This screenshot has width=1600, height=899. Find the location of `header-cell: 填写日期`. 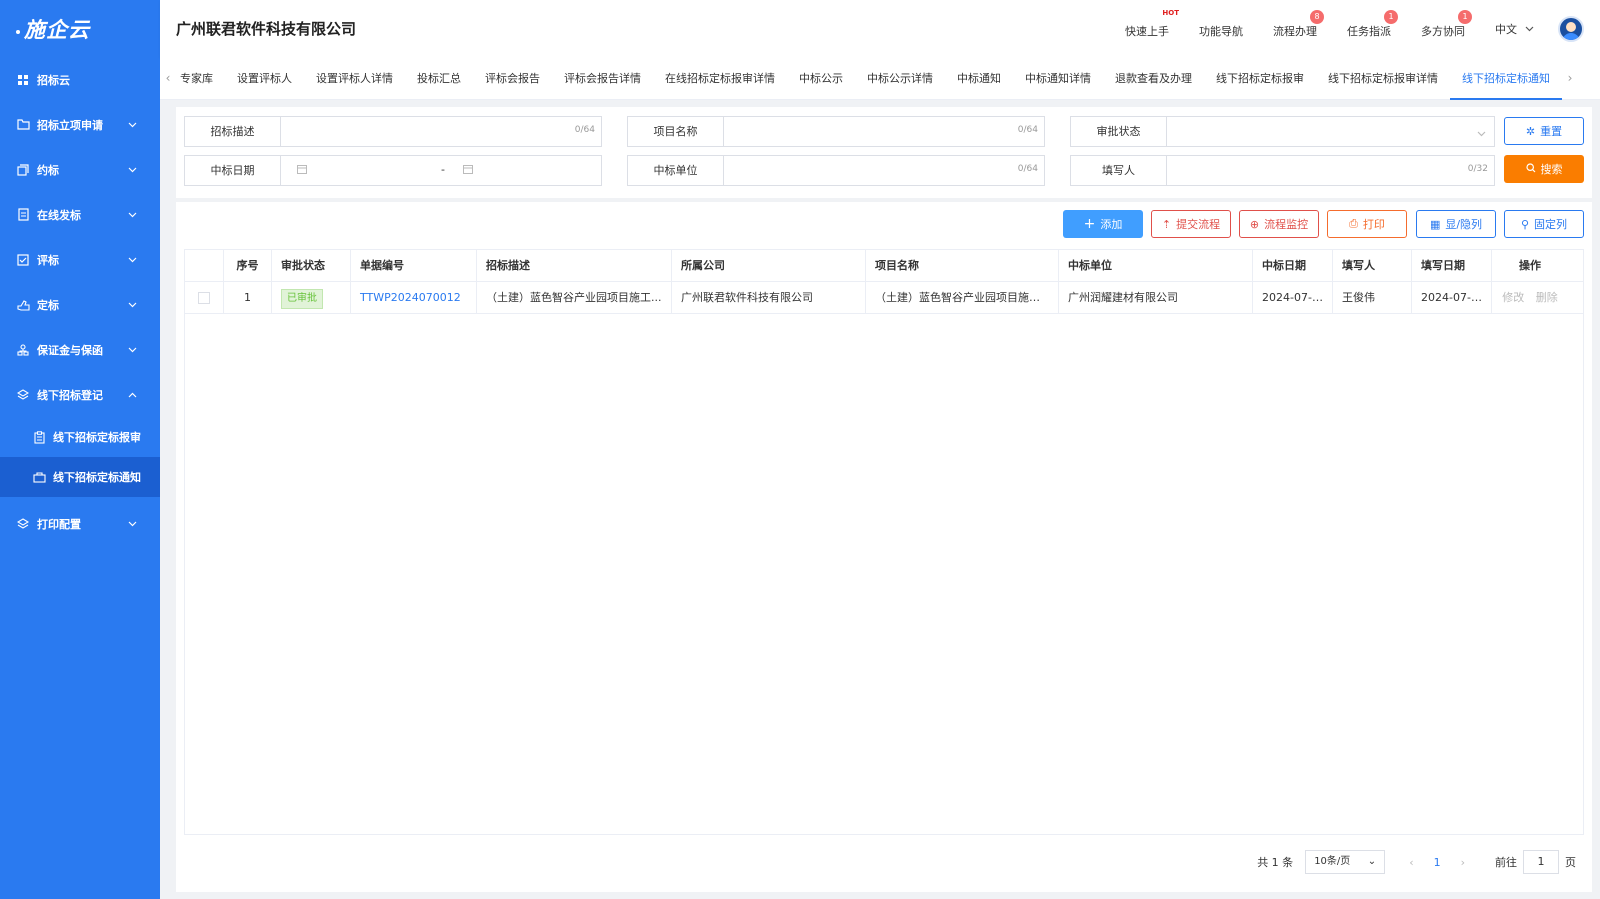

header-cell: 填写日期 is located at coordinates (1452, 265).